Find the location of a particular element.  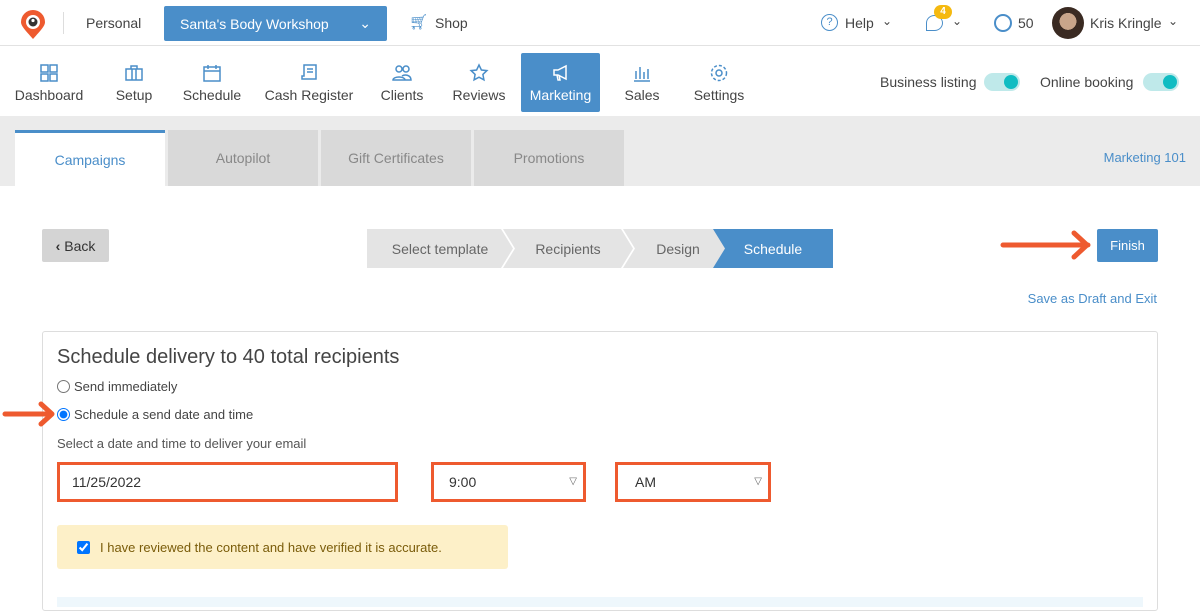

nav-label: Clients is located at coordinates (402, 94).